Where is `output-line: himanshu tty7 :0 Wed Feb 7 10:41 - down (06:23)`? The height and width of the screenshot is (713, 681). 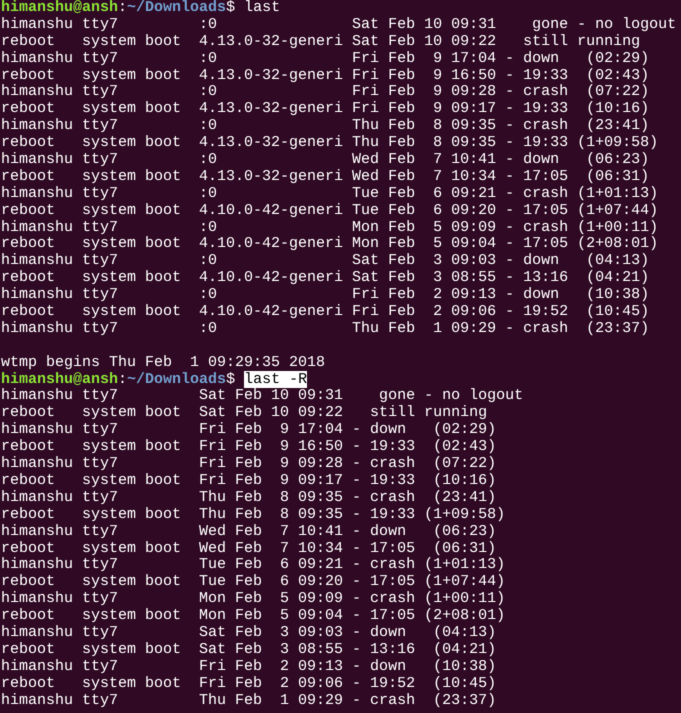 output-line: himanshu tty7 :0 Wed Feb 7 10:41 - down (06:23) is located at coordinates (325, 159).